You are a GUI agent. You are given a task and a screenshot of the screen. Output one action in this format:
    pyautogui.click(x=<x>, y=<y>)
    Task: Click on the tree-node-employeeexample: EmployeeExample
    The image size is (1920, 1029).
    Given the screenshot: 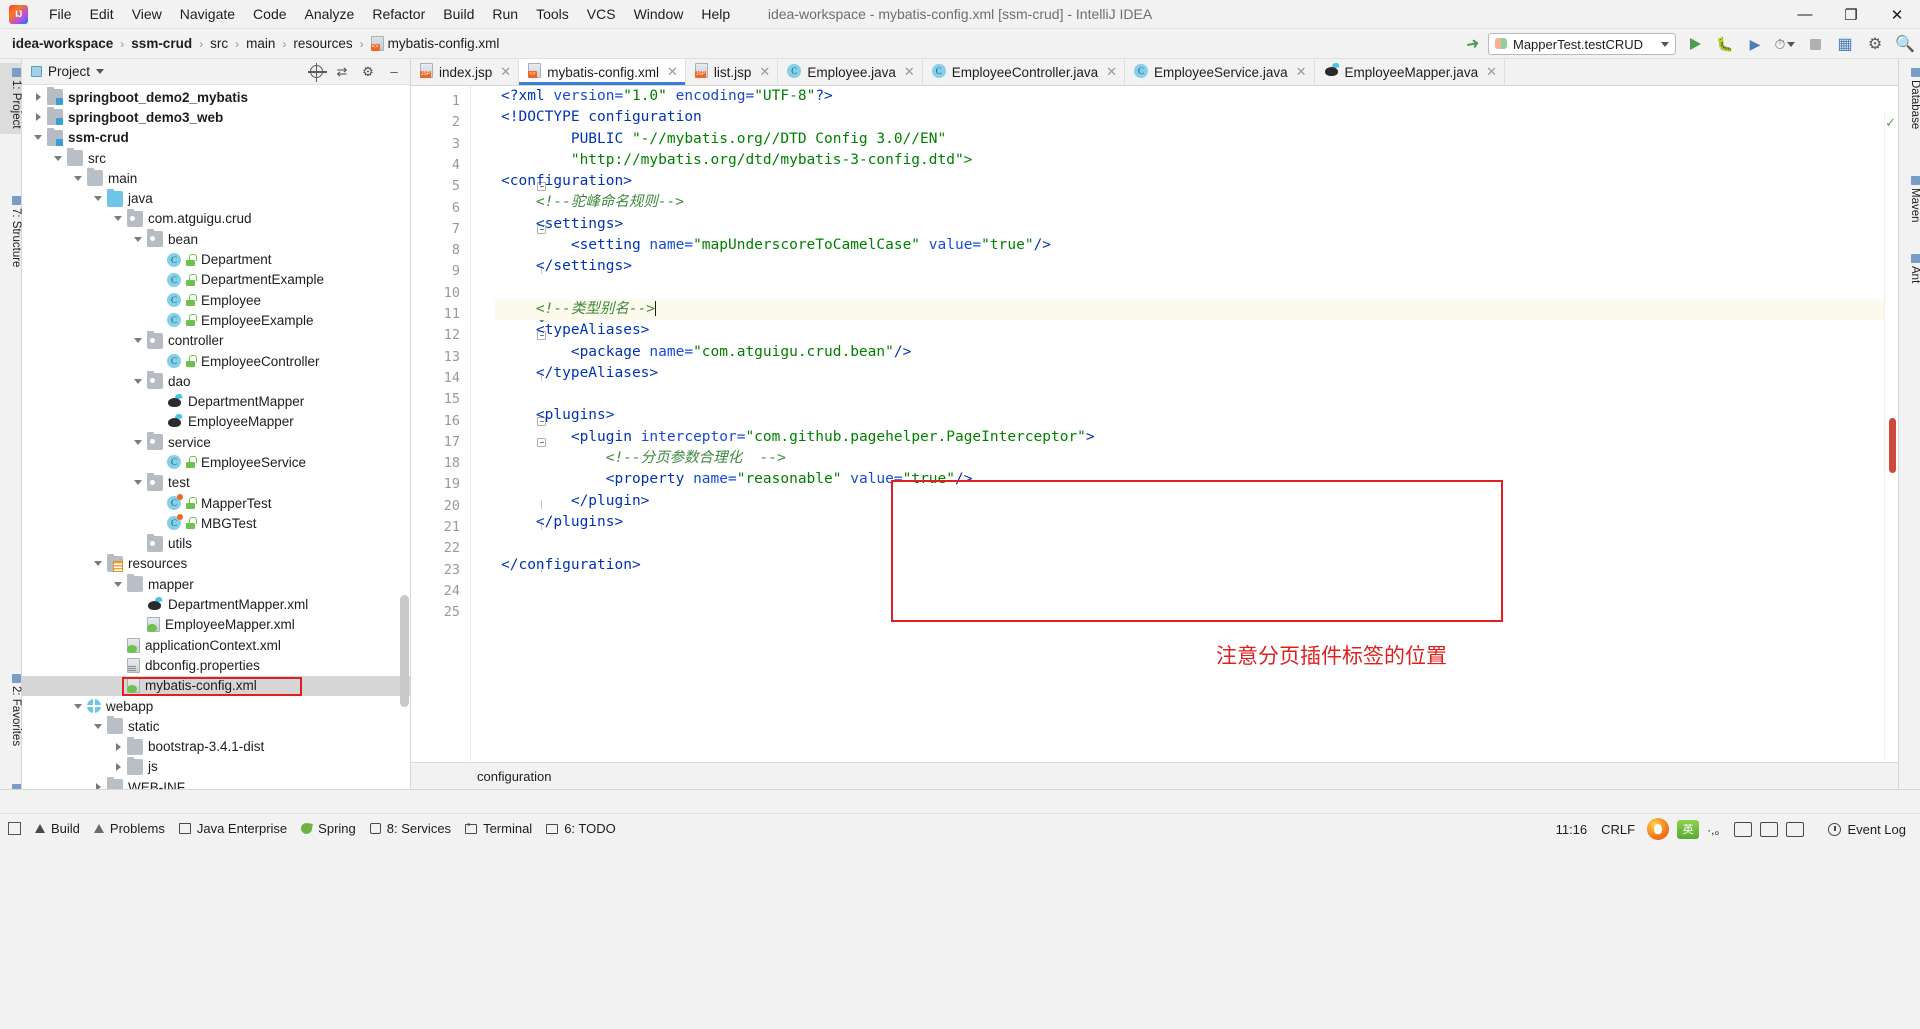 What is the action you would take?
    pyautogui.click(x=216, y=320)
    